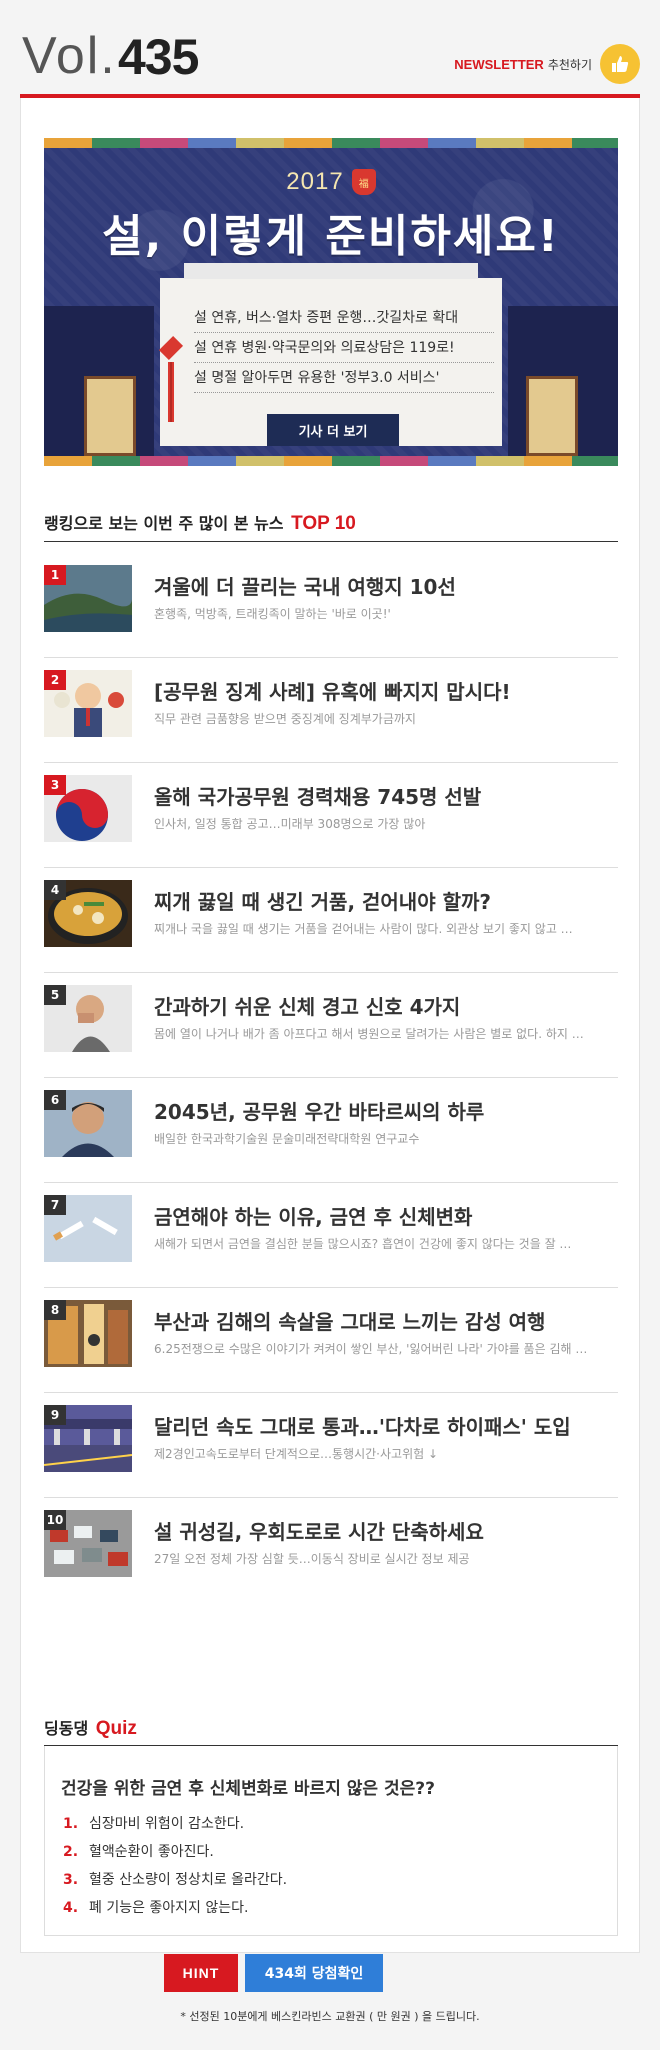 This screenshot has width=660, height=2050. I want to click on ranking-title: 랭킹으로 보는 이번 주 많이 본 뉴스 TOP 10, so click(200, 522).